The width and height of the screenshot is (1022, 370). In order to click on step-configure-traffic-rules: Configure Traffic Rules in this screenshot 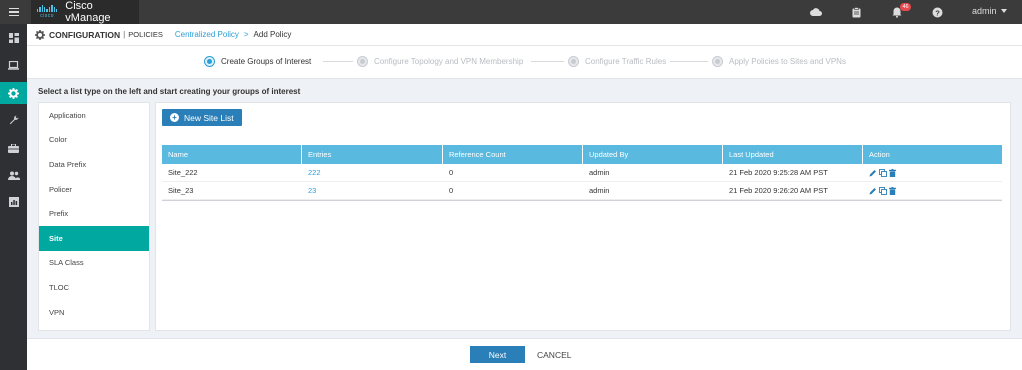, I will do `click(617, 61)`.